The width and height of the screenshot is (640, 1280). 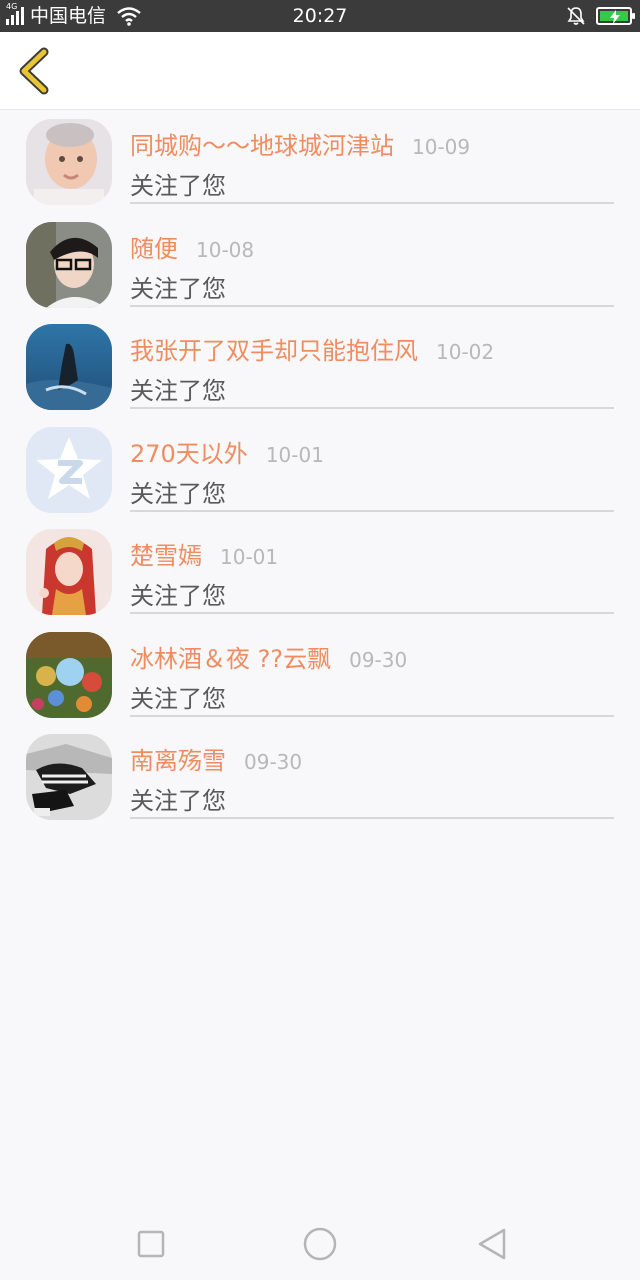 I want to click on list-item: 270天以外 10-01 关注了您, so click(x=320, y=475).